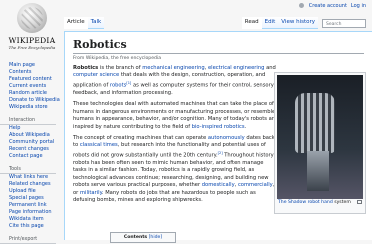 The height and width of the screenshot is (244, 372). I want to click on toc-title: Contents, so click(135, 237).